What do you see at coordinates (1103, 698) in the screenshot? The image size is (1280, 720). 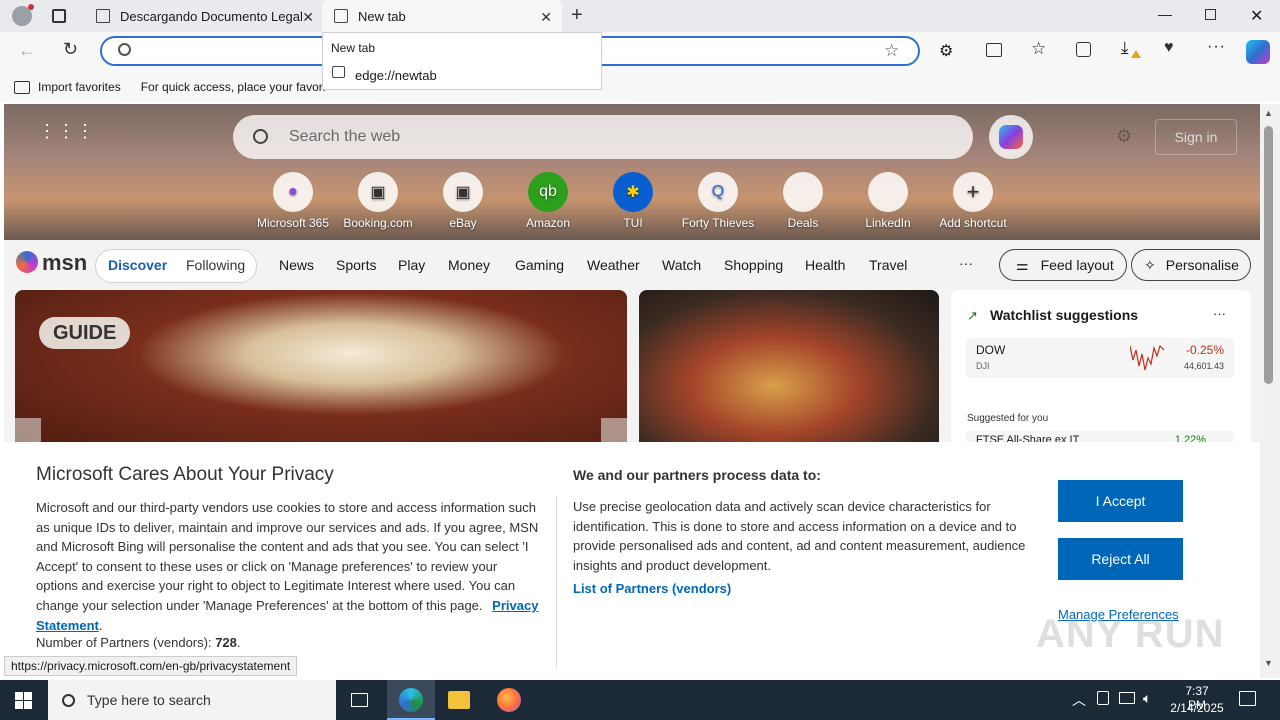 I see `network-icon` at bounding box center [1103, 698].